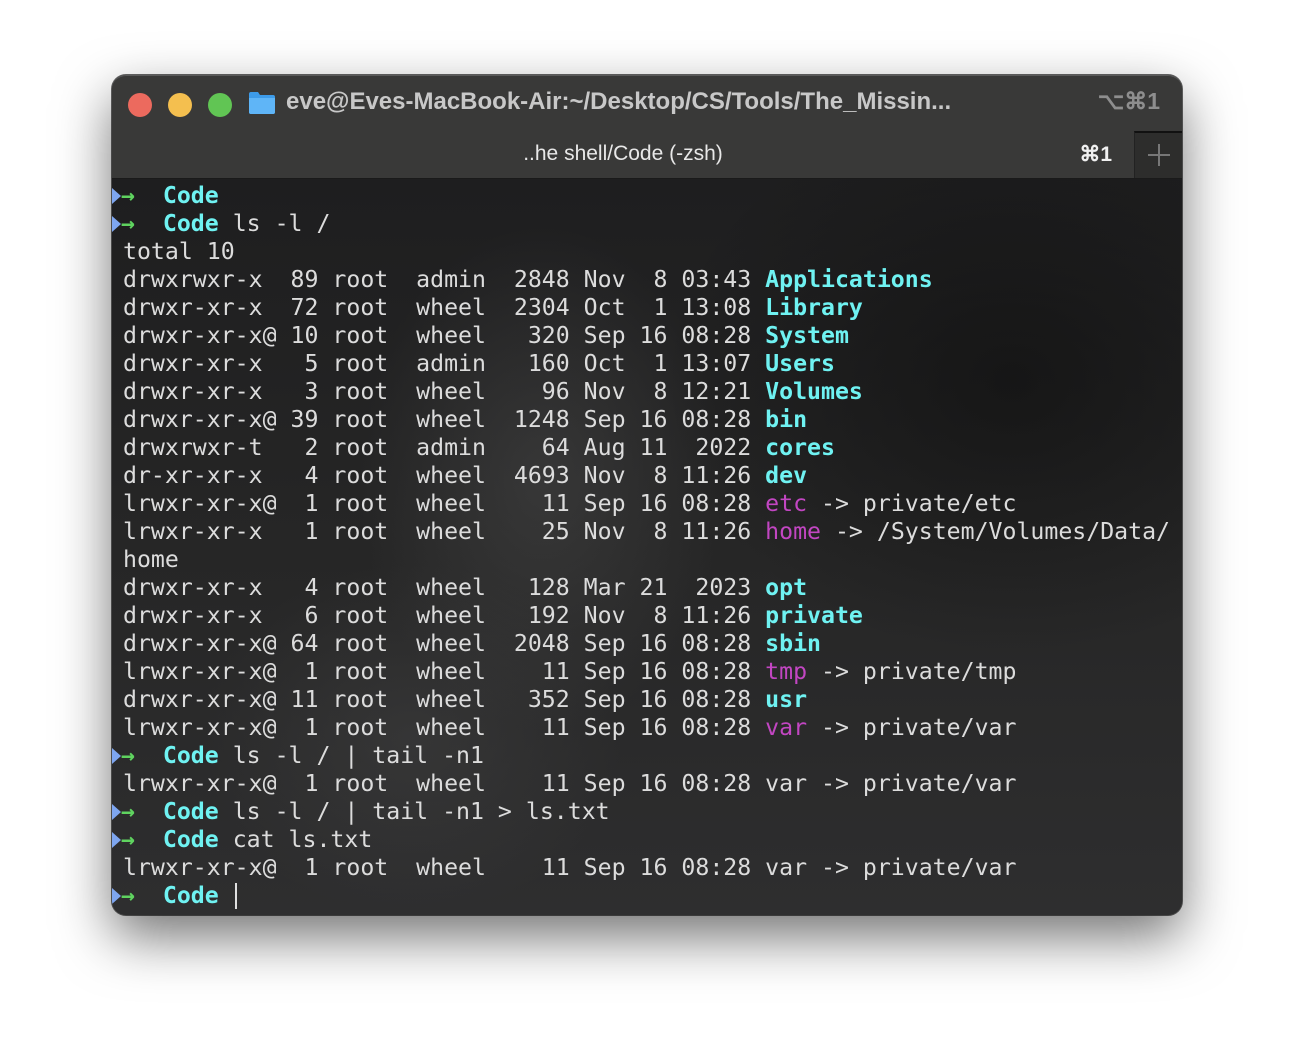 The image size is (1294, 1064). What do you see at coordinates (444, 615) in the screenshot?
I see `entry-details: drwxr-xr-x 6 root wheel 192 Nov 8 11:26` at bounding box center [444, 615].